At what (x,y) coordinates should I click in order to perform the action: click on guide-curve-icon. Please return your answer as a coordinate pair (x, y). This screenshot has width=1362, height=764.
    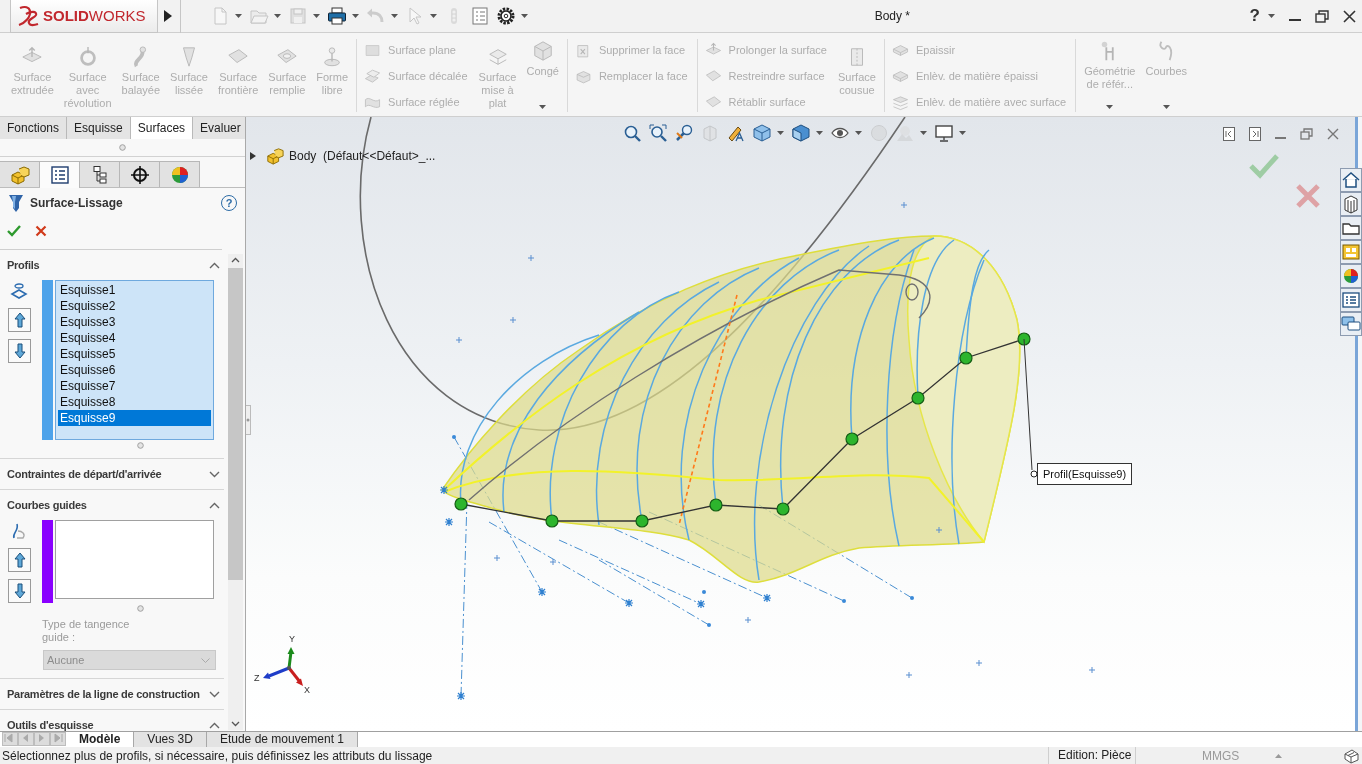
    Looking at the image, I should click on (19, 531).